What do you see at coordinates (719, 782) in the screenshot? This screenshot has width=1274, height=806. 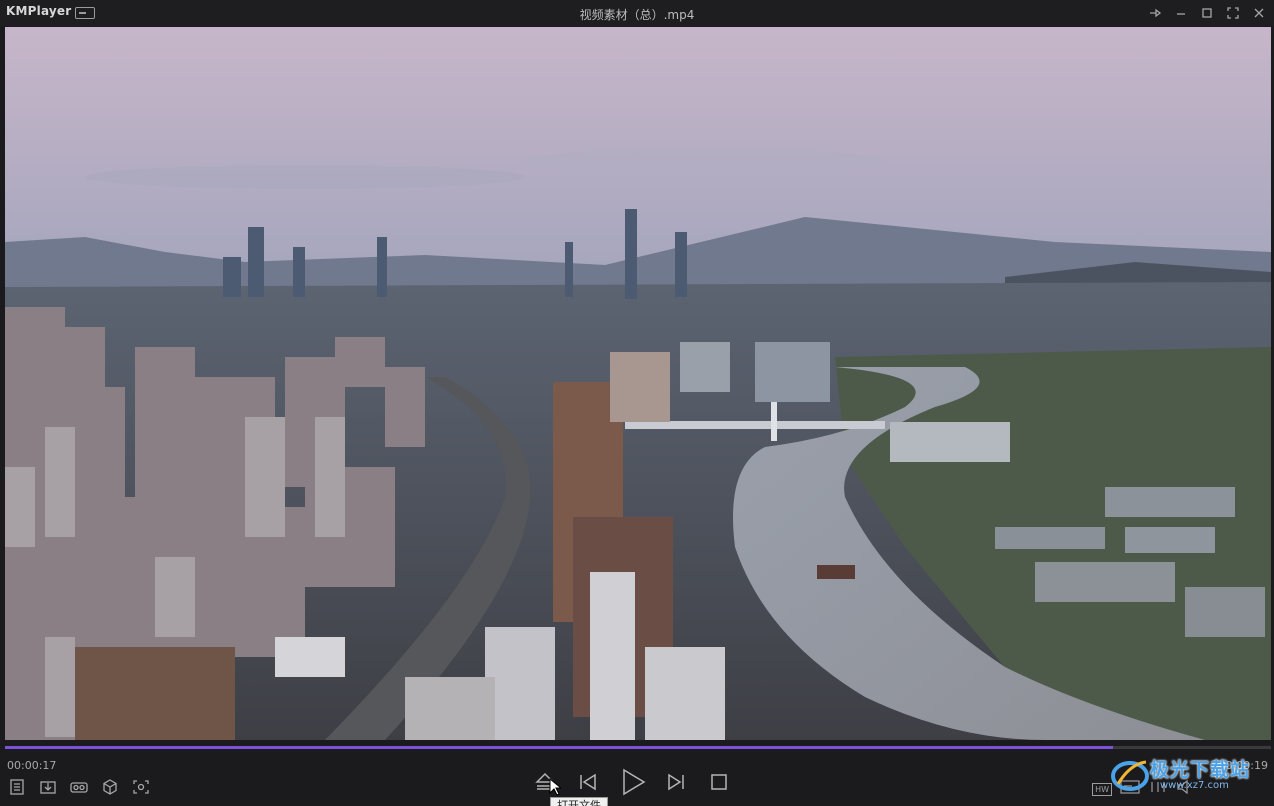 I see `stop-icon` at bounding box center [719, 782].